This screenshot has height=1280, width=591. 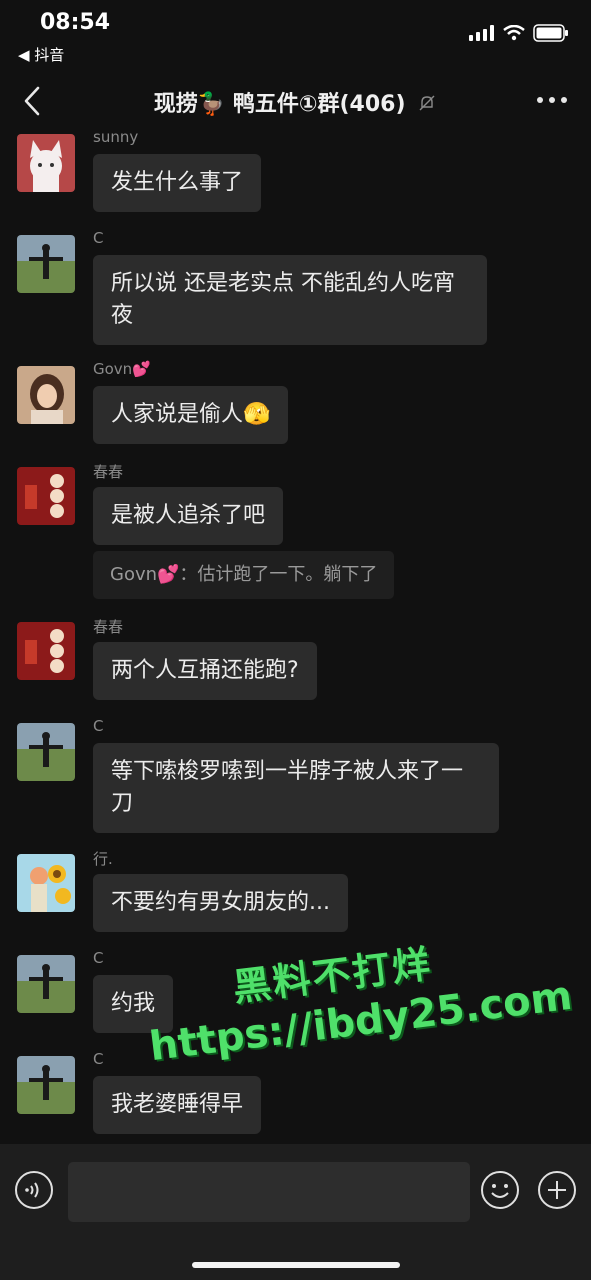 What do you see at coordinates (177, 183) in the screenshot?
I see `message-bubble: 发生什么事了` at bounding box center [177, 183].